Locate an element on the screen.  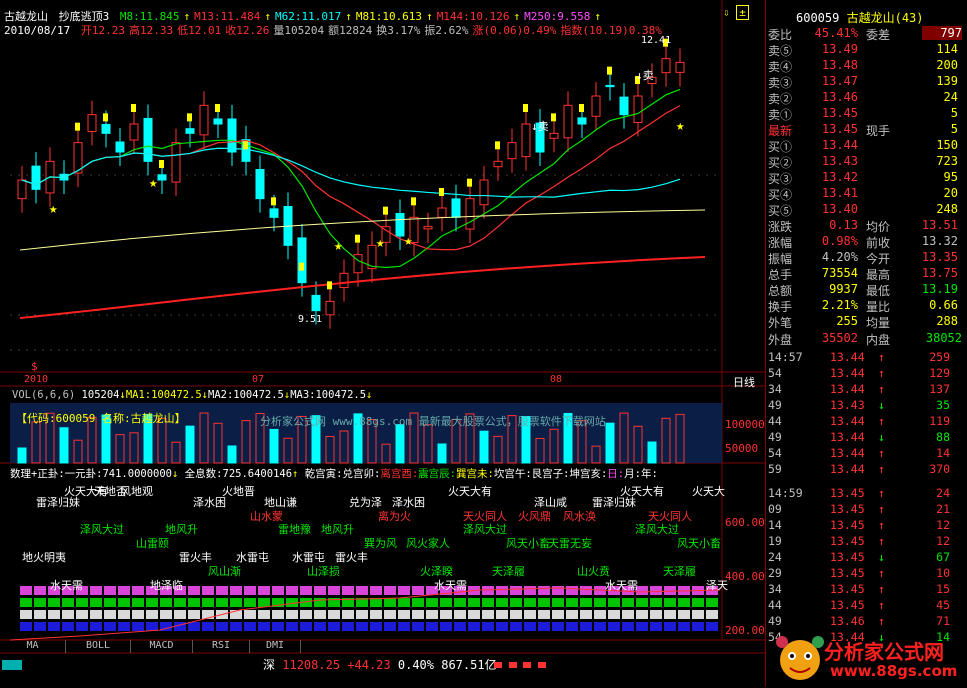
status-bars-icon is located at coordinates (520, 664).